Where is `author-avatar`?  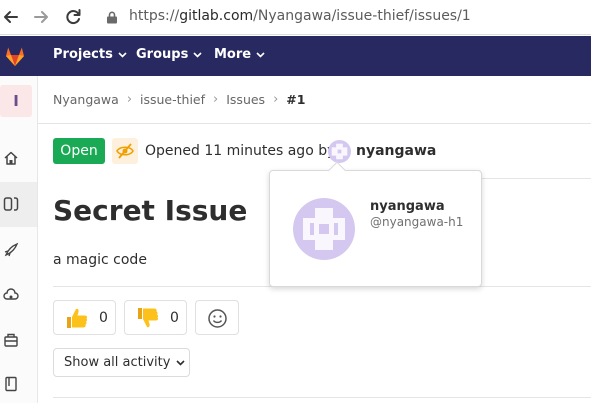 author-avatar is located at coordinates (339, 151).